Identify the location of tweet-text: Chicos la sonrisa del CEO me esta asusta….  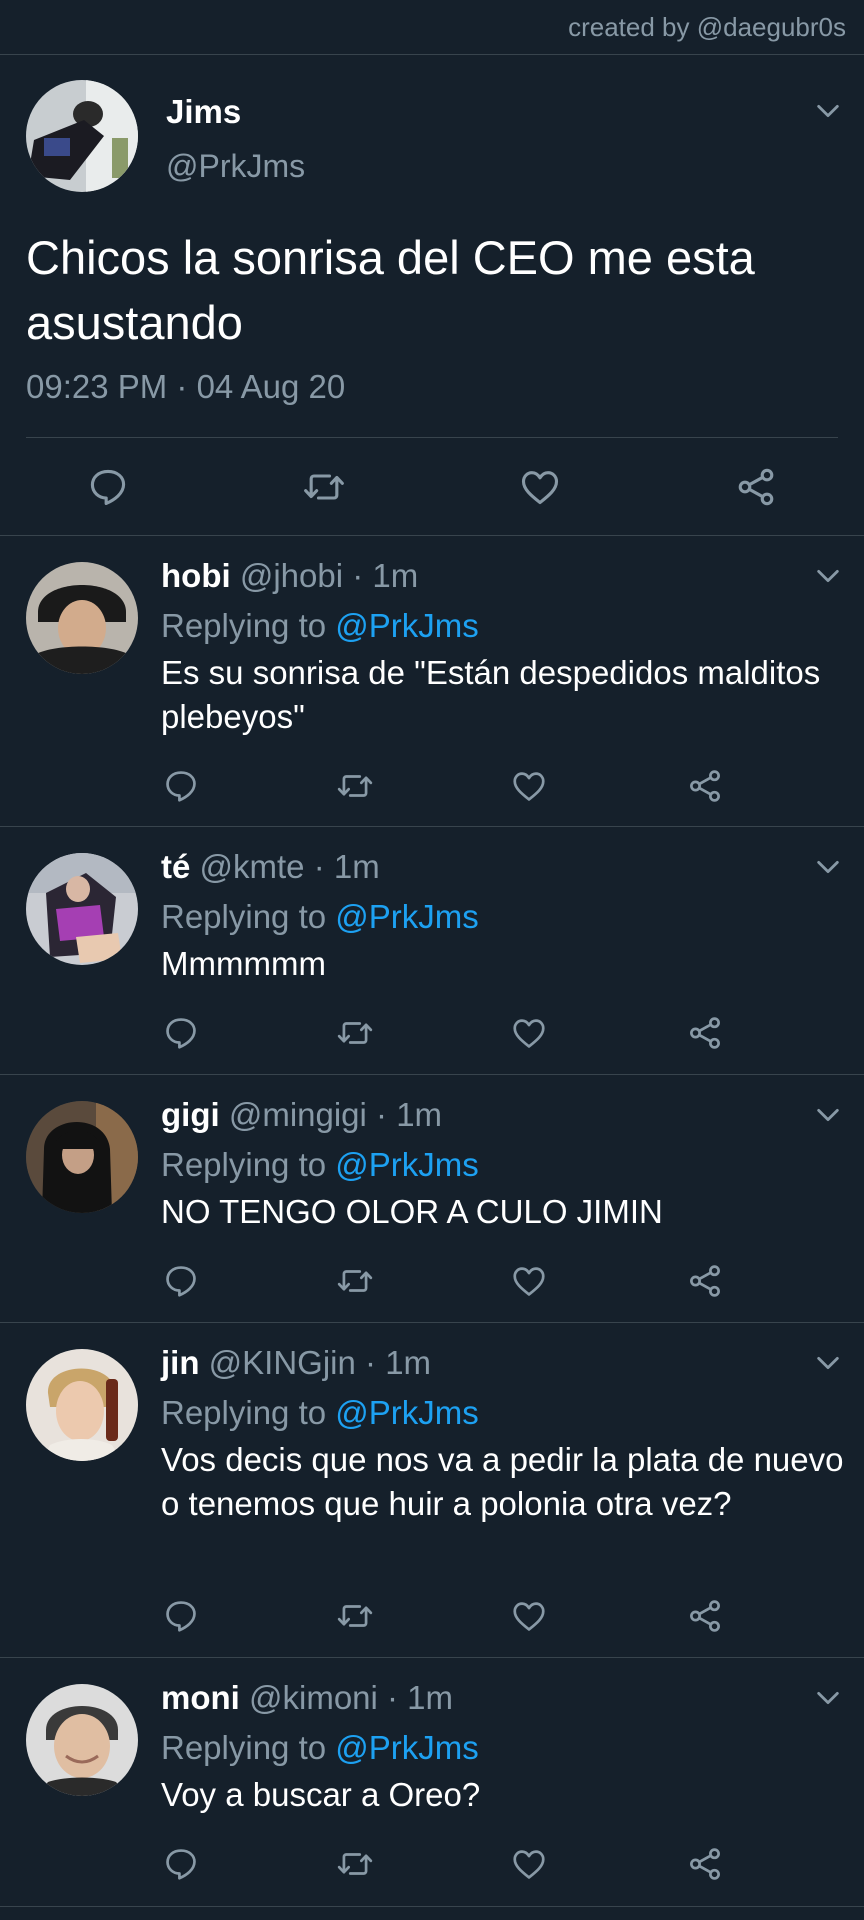
(390, 290).